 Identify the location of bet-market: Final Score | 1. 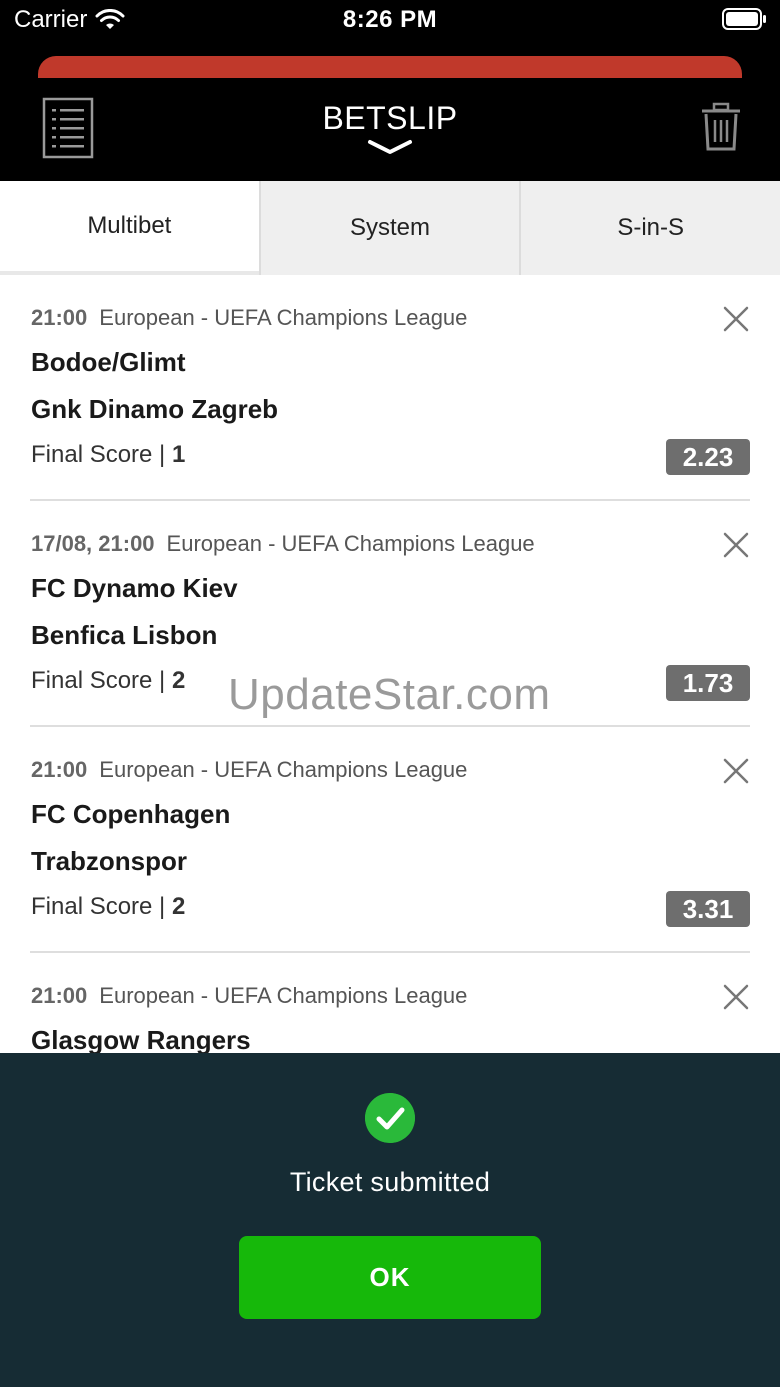
(108, 455).